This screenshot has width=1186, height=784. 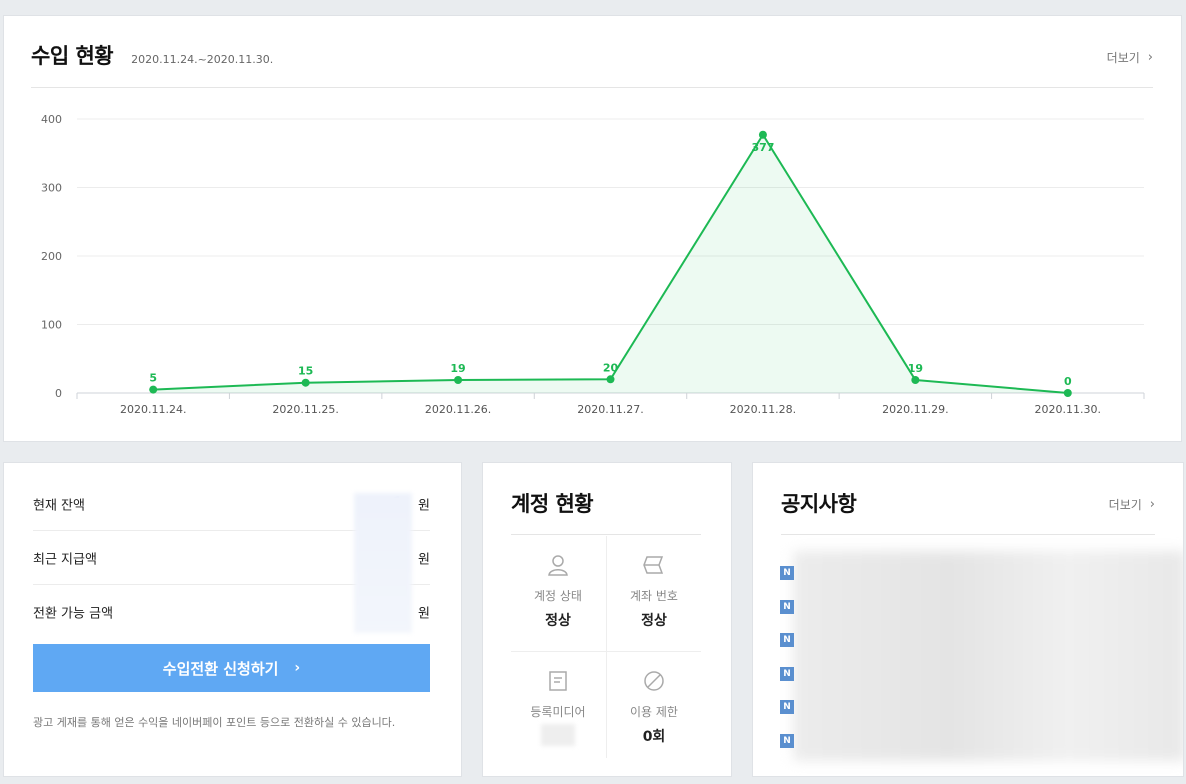 What do you see at coordinates (558, 621) in the screenshot?
I see `account-status-value: 정상` at bounding box center [558, 621].